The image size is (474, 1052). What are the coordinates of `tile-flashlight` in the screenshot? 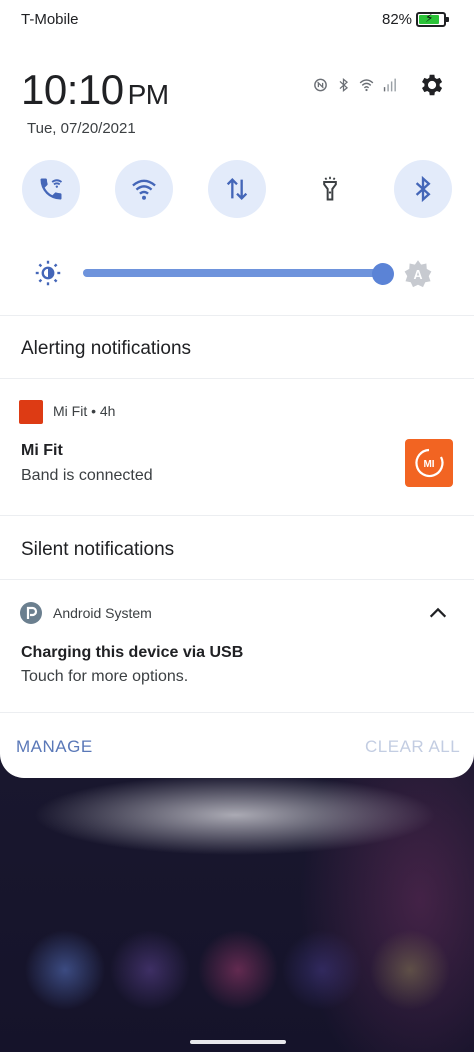 It's located at (330, 189).